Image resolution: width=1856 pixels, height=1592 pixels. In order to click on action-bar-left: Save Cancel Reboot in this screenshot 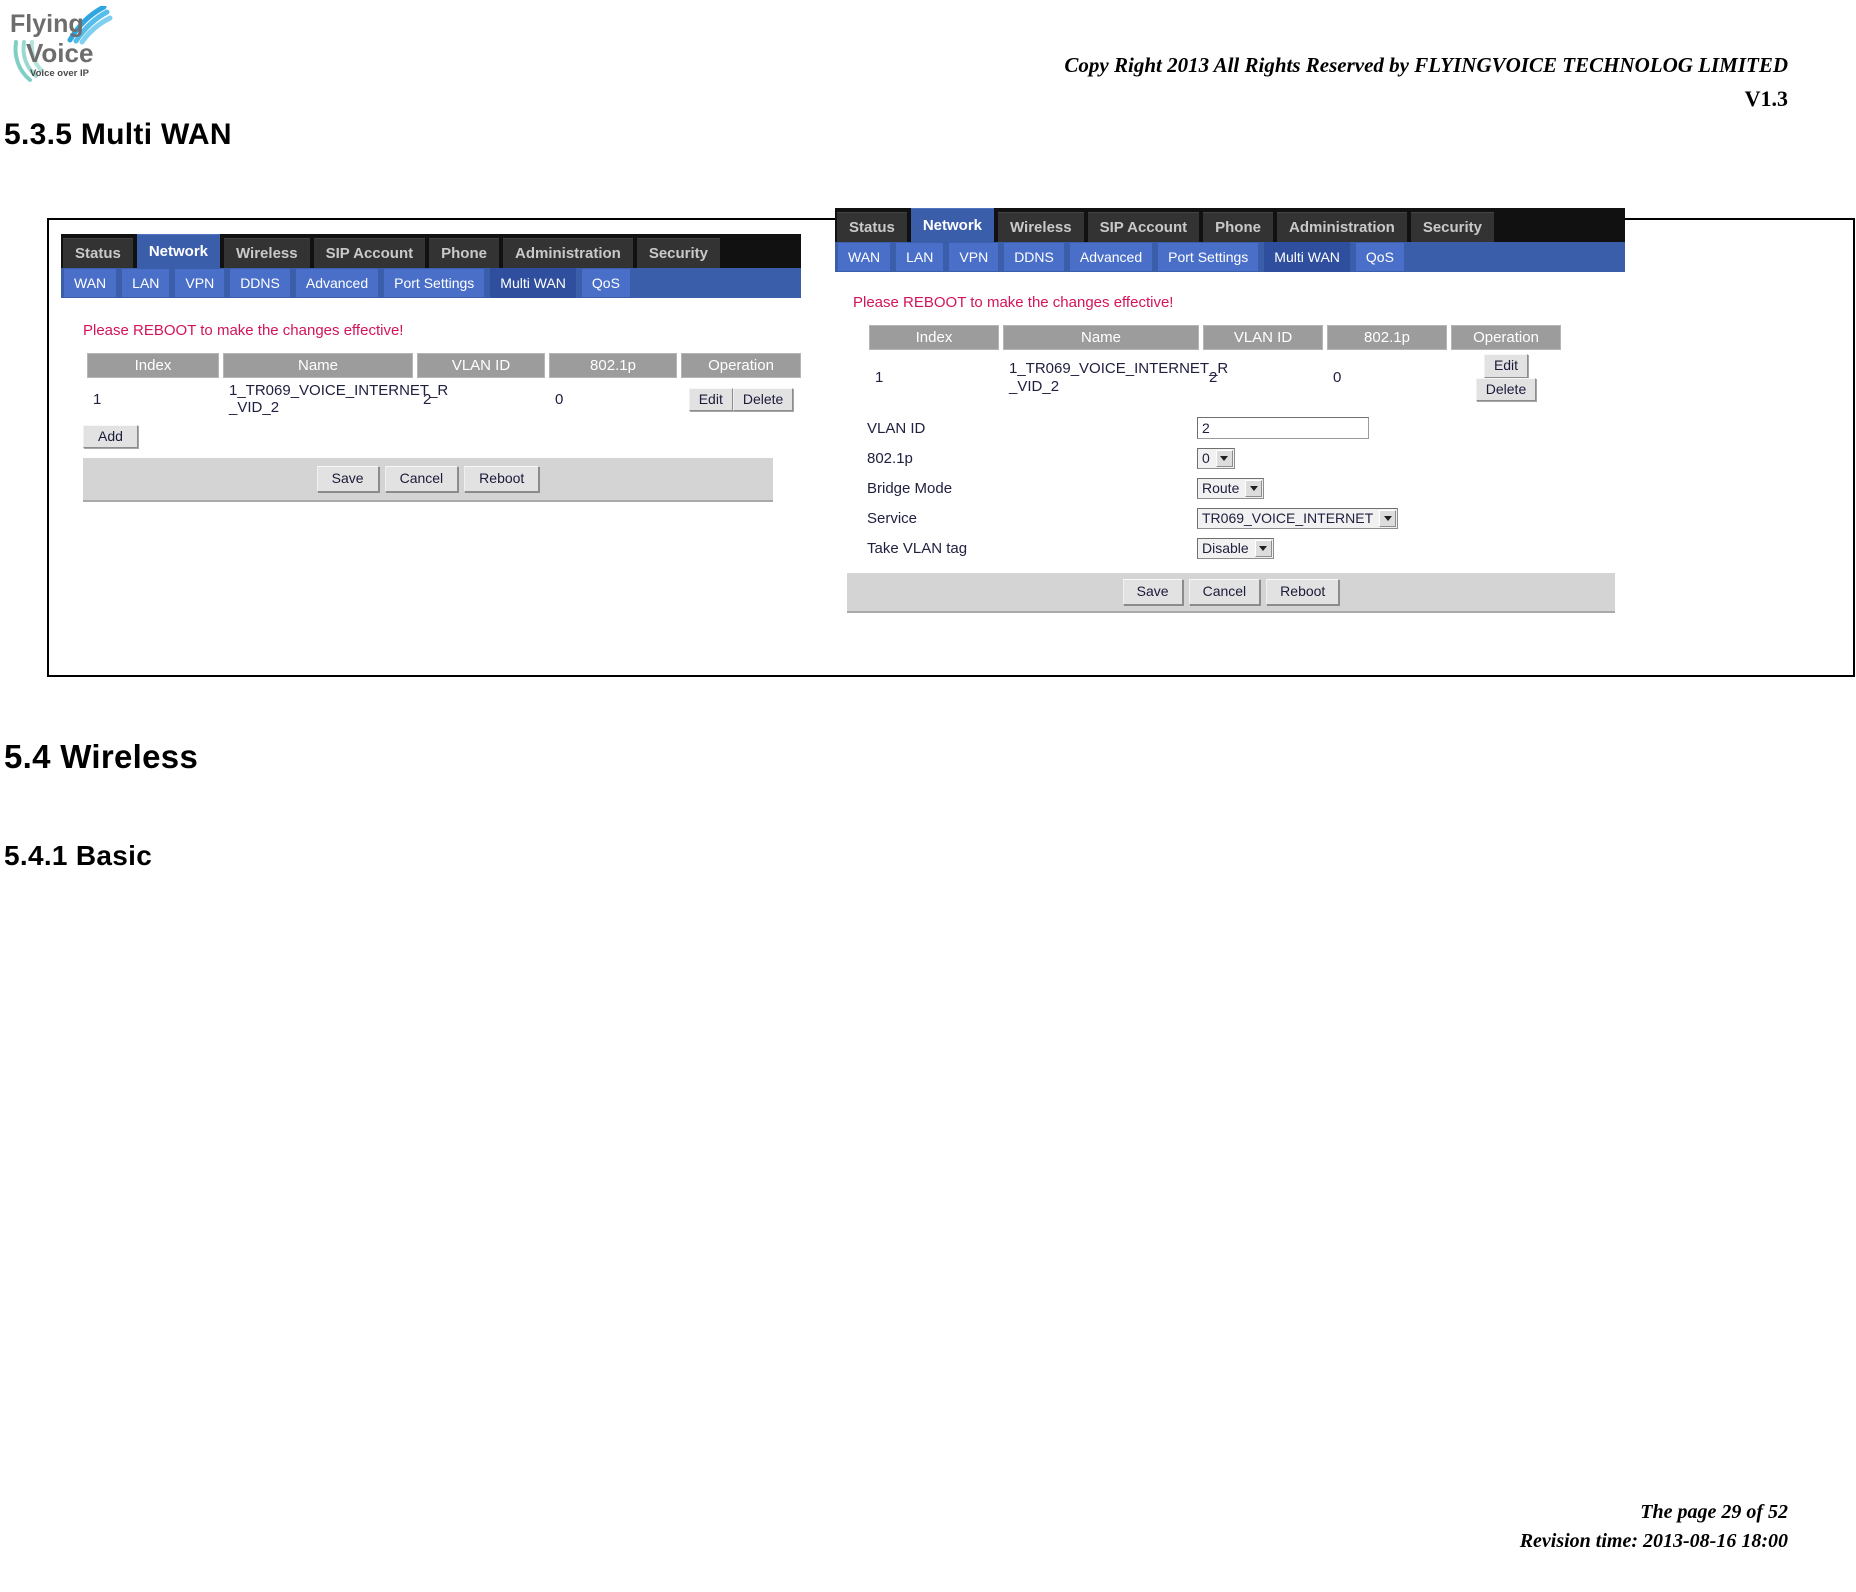, I will do `click(428, 480)`.